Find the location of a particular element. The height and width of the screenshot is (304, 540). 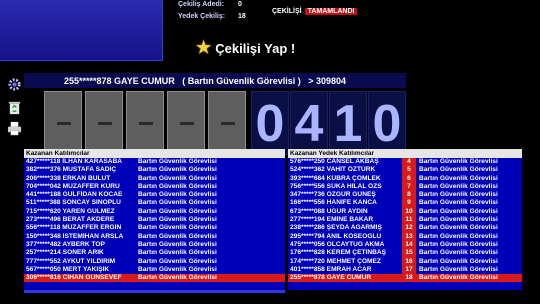

row-name: 176*****828 KEREM ÇETİNBAŞ is located at coordinates (338, 253).